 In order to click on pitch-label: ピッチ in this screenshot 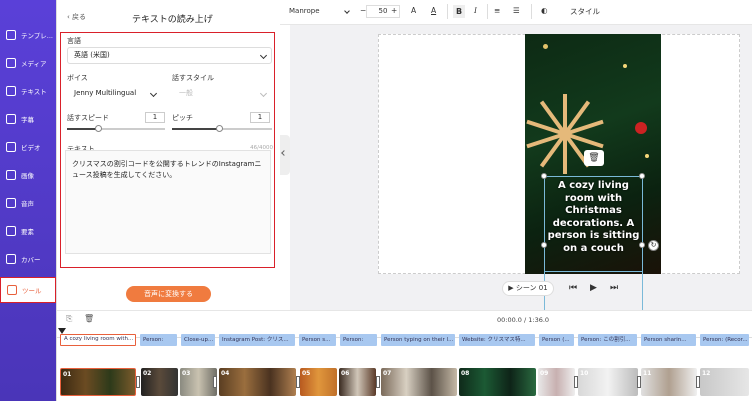, I will do `click(182, 118)`.